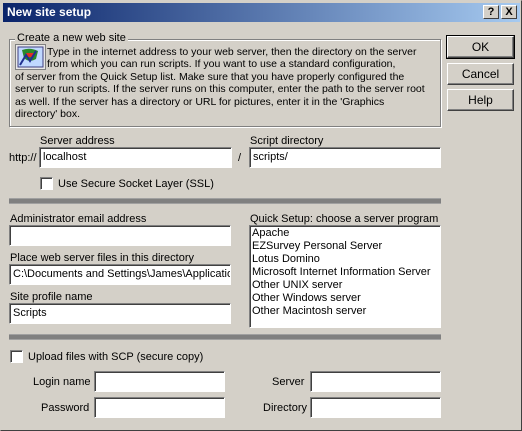 The width and height of the screenshot is (522, 431). I want to click on scp-label: Upload files with SCP (secure copy), so click(116, 357).